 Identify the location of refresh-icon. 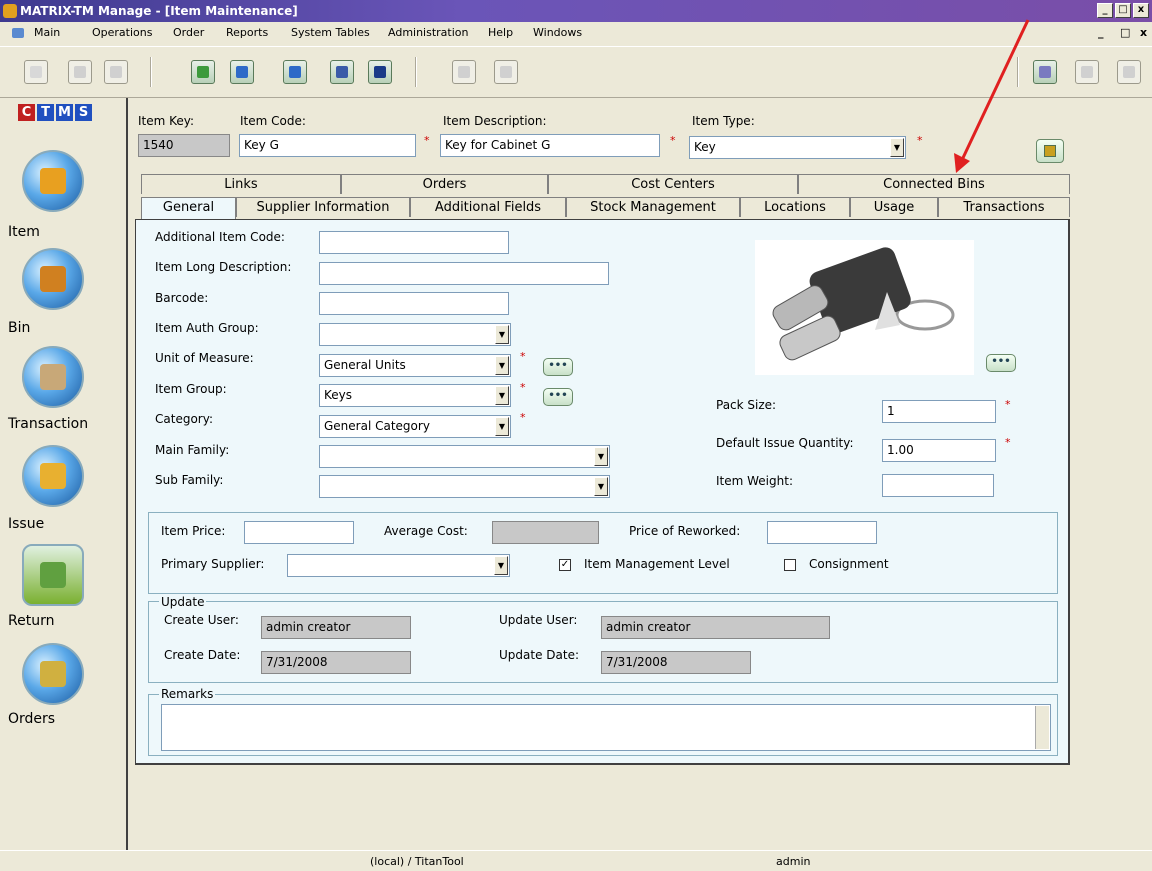
(203, 72).